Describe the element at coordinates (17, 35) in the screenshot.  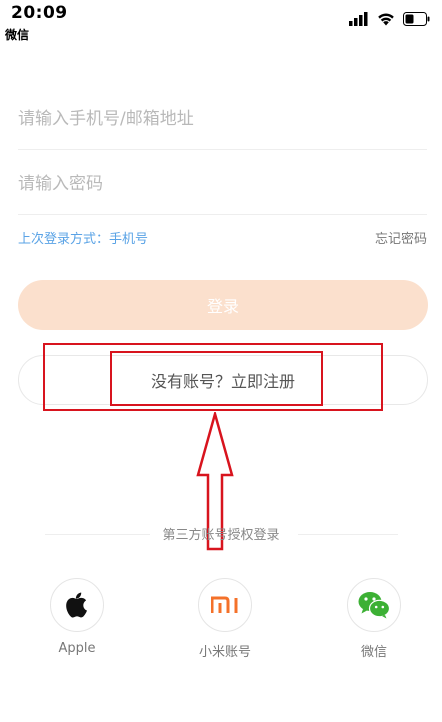
I see `status-app-name: 微信` at that location.